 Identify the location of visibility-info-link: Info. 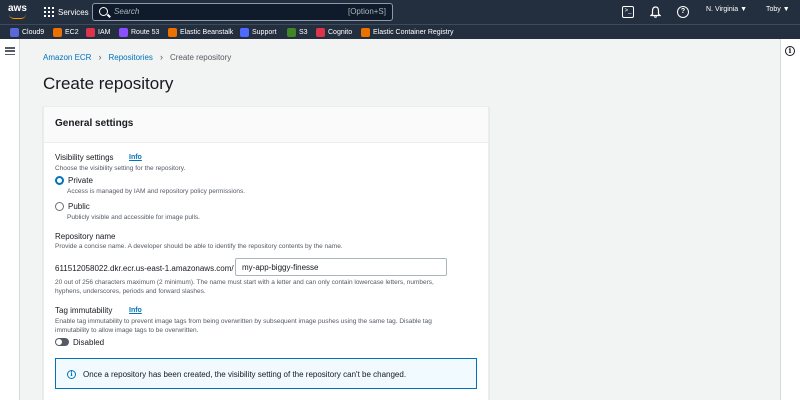
(135, 157).